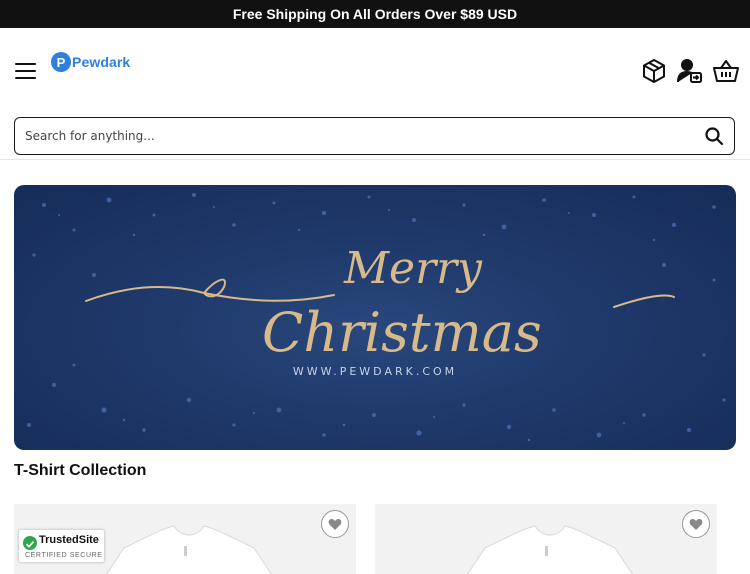 The width and height of the screenshot is (750, 574). I want to click on menu-icon, so click(25, 71).